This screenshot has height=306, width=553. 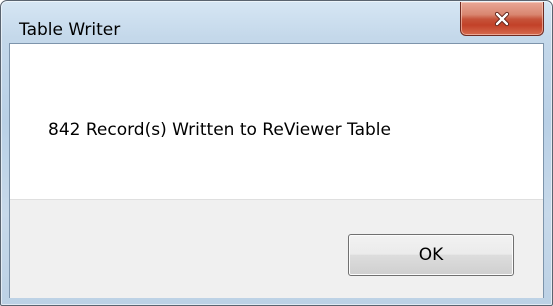 I want to click on title-bar: Table Writer, so click(x=276, y=21).